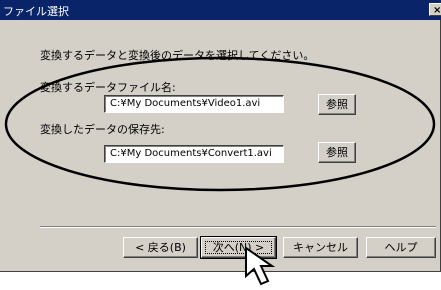  What do you see at coordinates (36, 11) in the screenshot?
I see `window-title: ファイル選択` at bounding box center [36, 11].